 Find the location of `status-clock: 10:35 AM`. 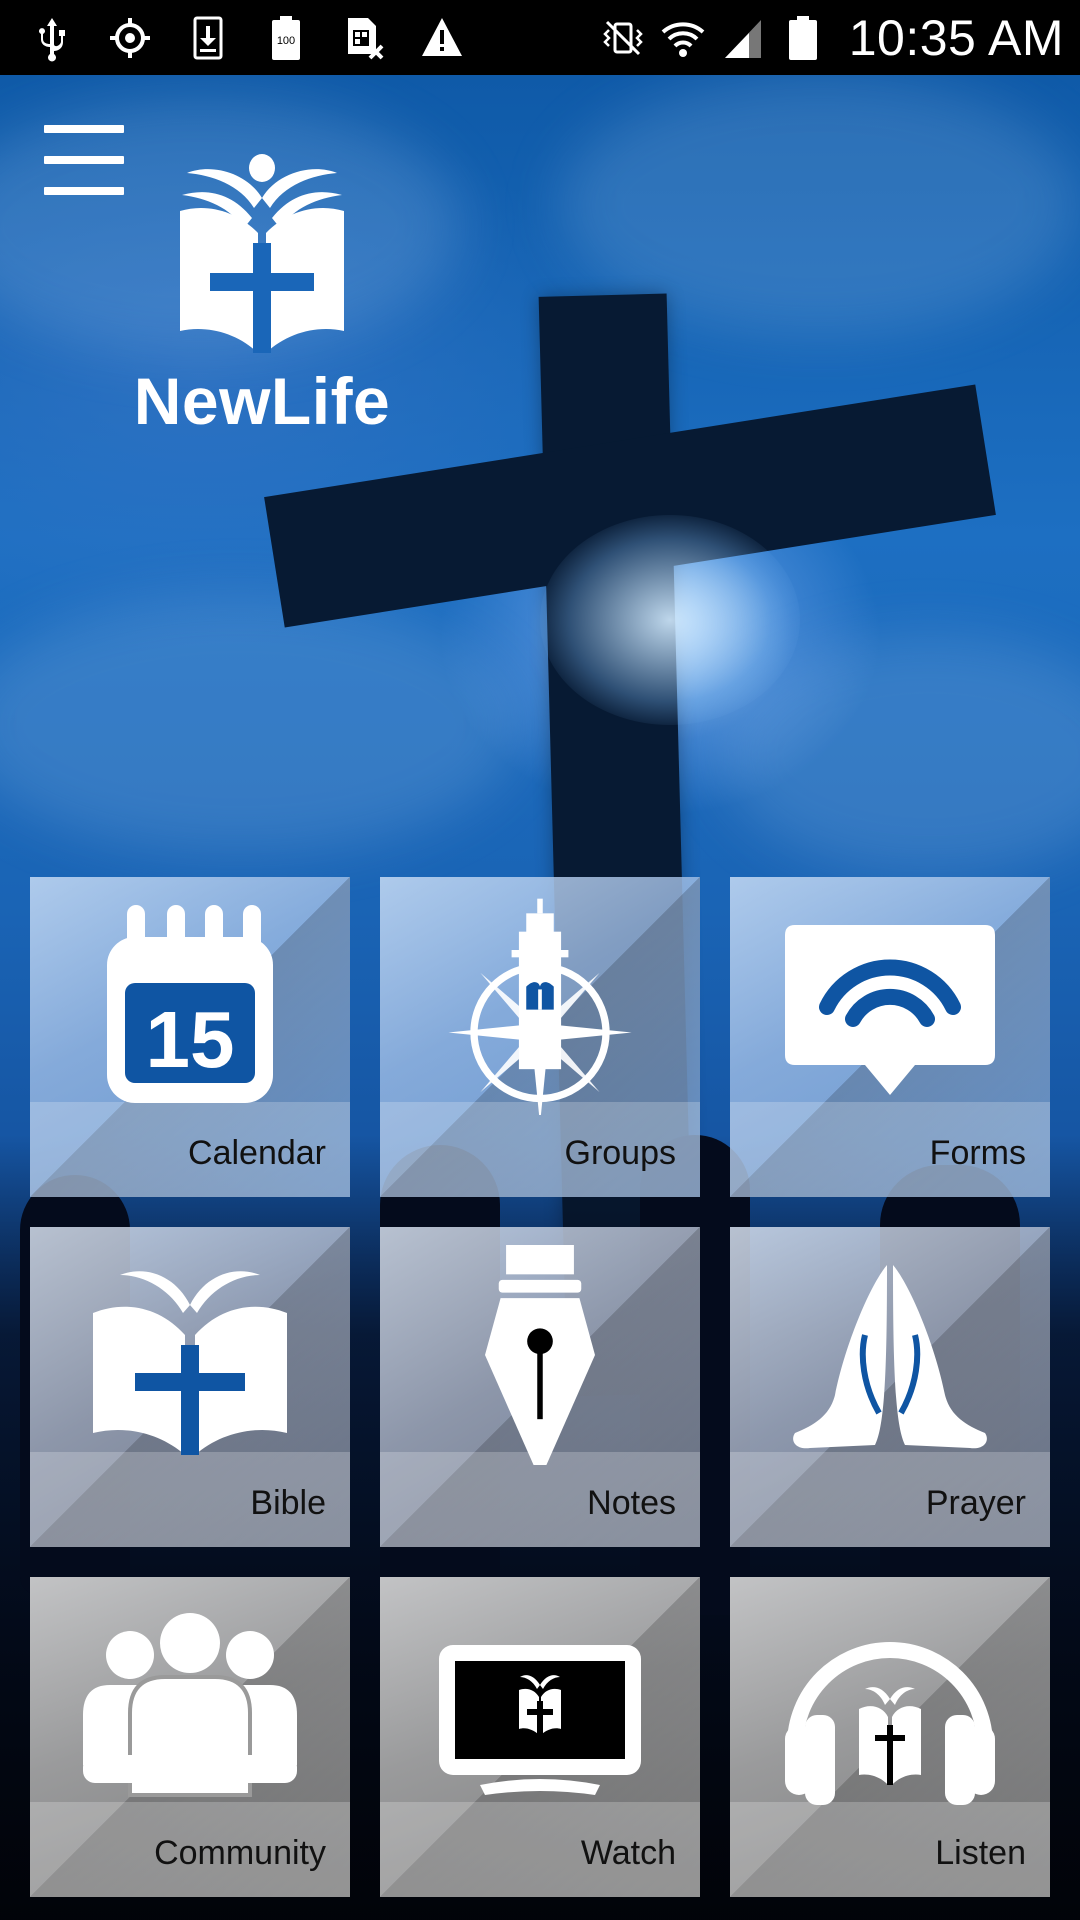

status-clock: 10:35 AM is located at coordinates (956, 37).